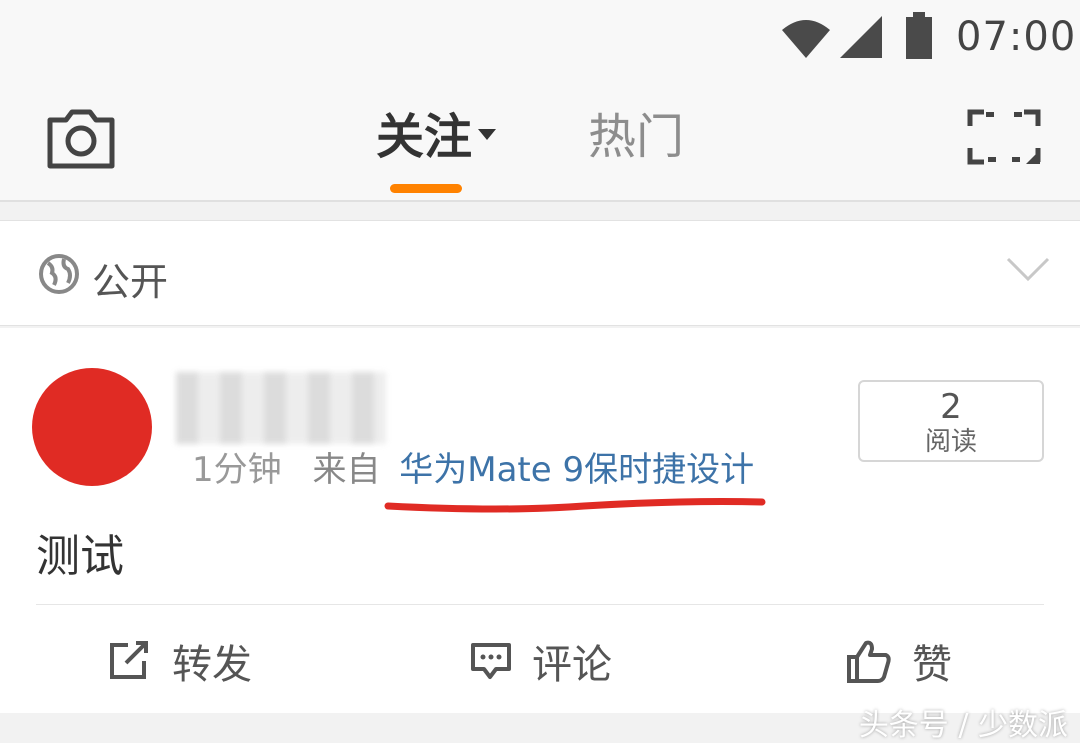 Image resolution: width=1080 pixels, height=743 pixels. What do you see at coordinates (426, 188) in the screenshot?
I see `active-tab-indicator` at bounding box center [426, 188].